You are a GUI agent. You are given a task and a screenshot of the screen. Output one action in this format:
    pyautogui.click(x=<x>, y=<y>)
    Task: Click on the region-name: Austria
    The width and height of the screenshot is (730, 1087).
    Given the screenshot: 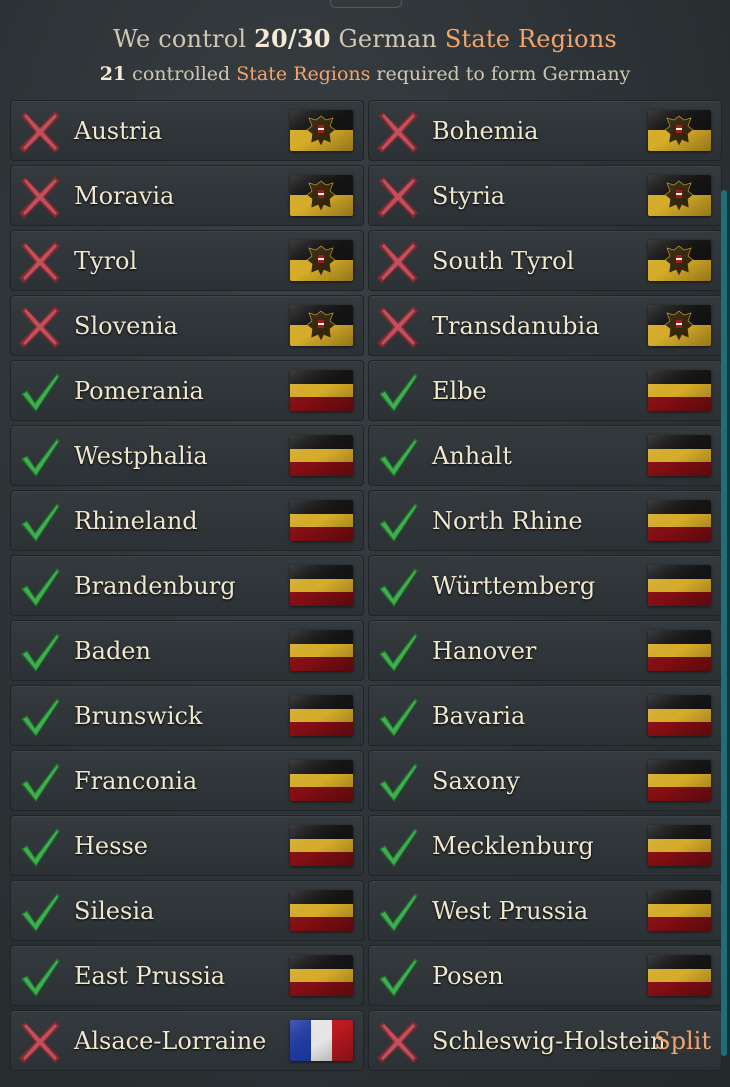 What is the action you would take?
    pyautogui.click(x=118, y=131)
    